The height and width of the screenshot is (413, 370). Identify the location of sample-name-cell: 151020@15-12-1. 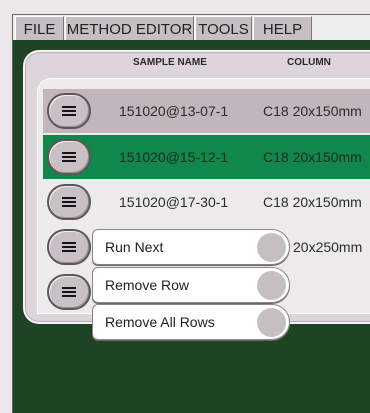
(174, 157).